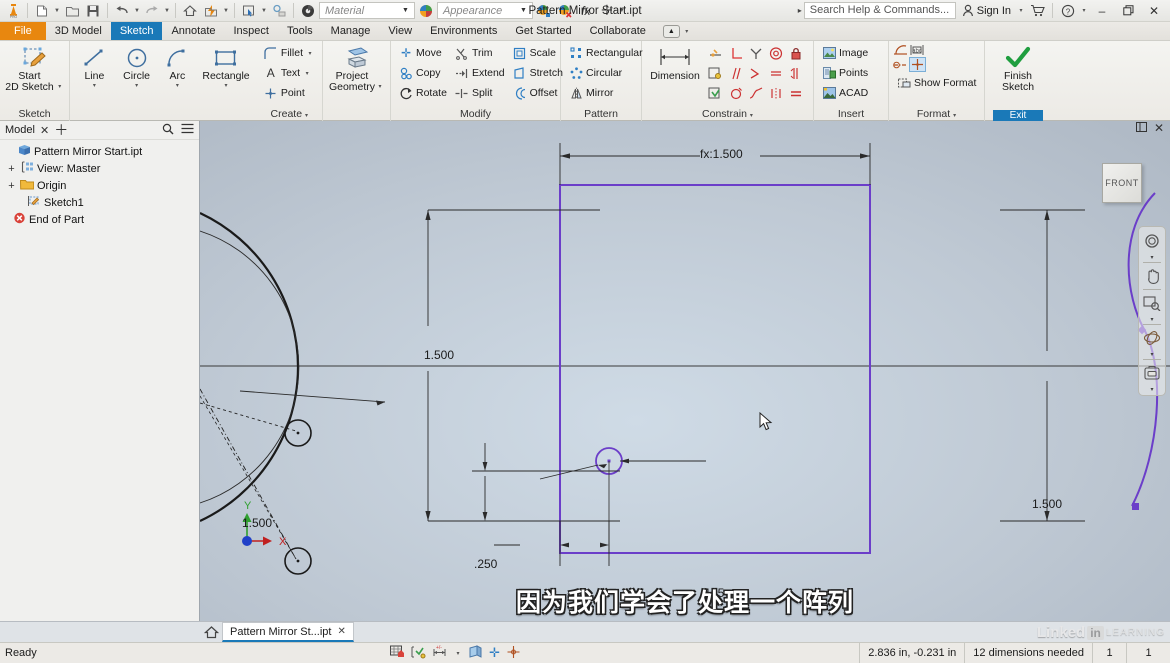  What do you see at coordinates (1141, 128) in the screenshot?
I see `restore-window-icon` at bounding box center [1141, 128].